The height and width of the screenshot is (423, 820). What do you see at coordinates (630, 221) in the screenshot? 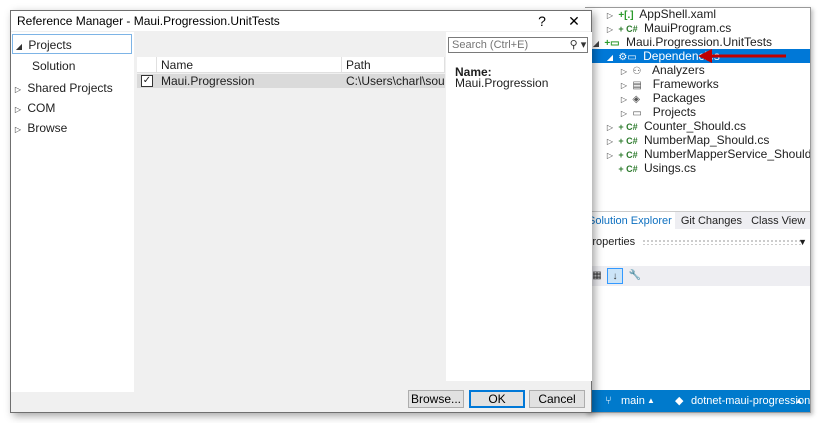
I see `tab-solution-explorer: Solution Explorer` at bounding box center [630, 221].